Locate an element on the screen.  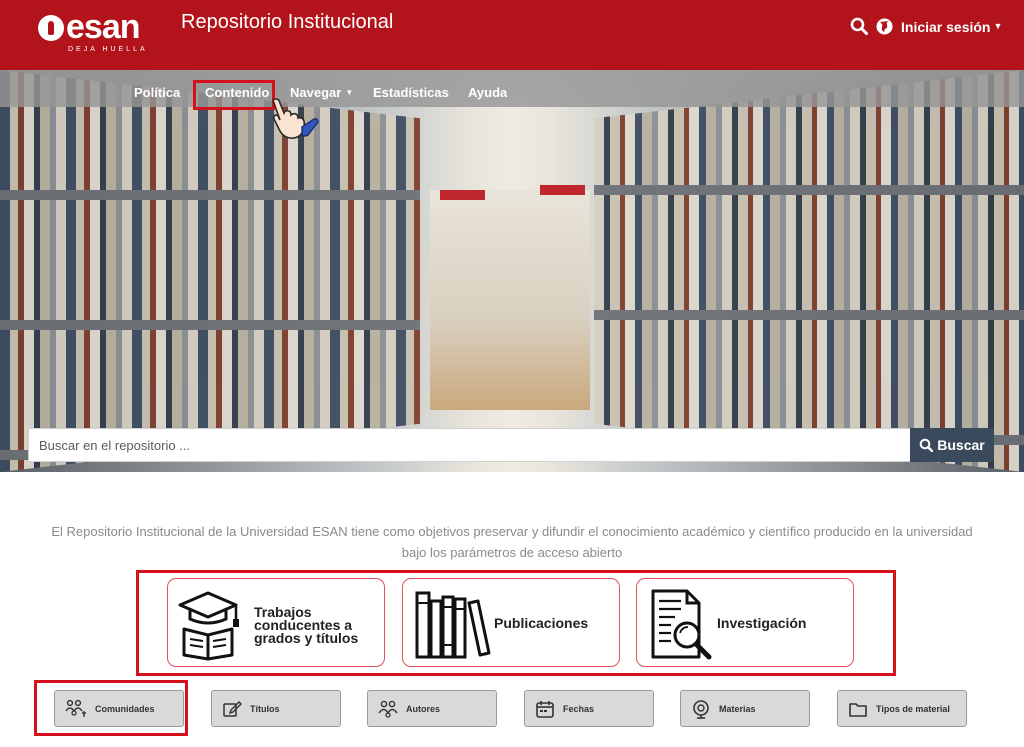
card-trabajos: Trabajos conducentes a grados y títulos is located at coordinates (276, 622).